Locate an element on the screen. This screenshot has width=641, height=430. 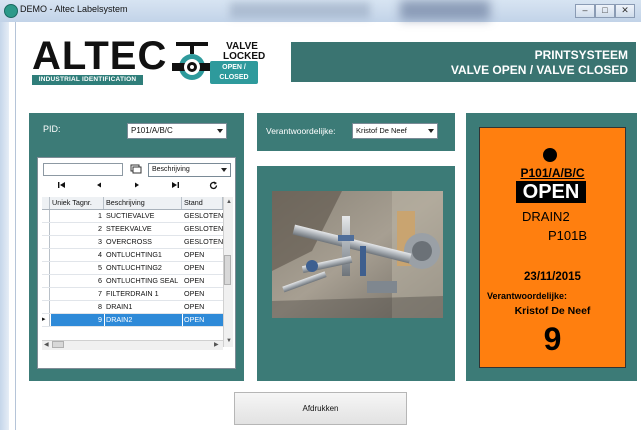
table-row: 2 STEEKVALVE GESLOTEN is located at coordinates (132, 229).